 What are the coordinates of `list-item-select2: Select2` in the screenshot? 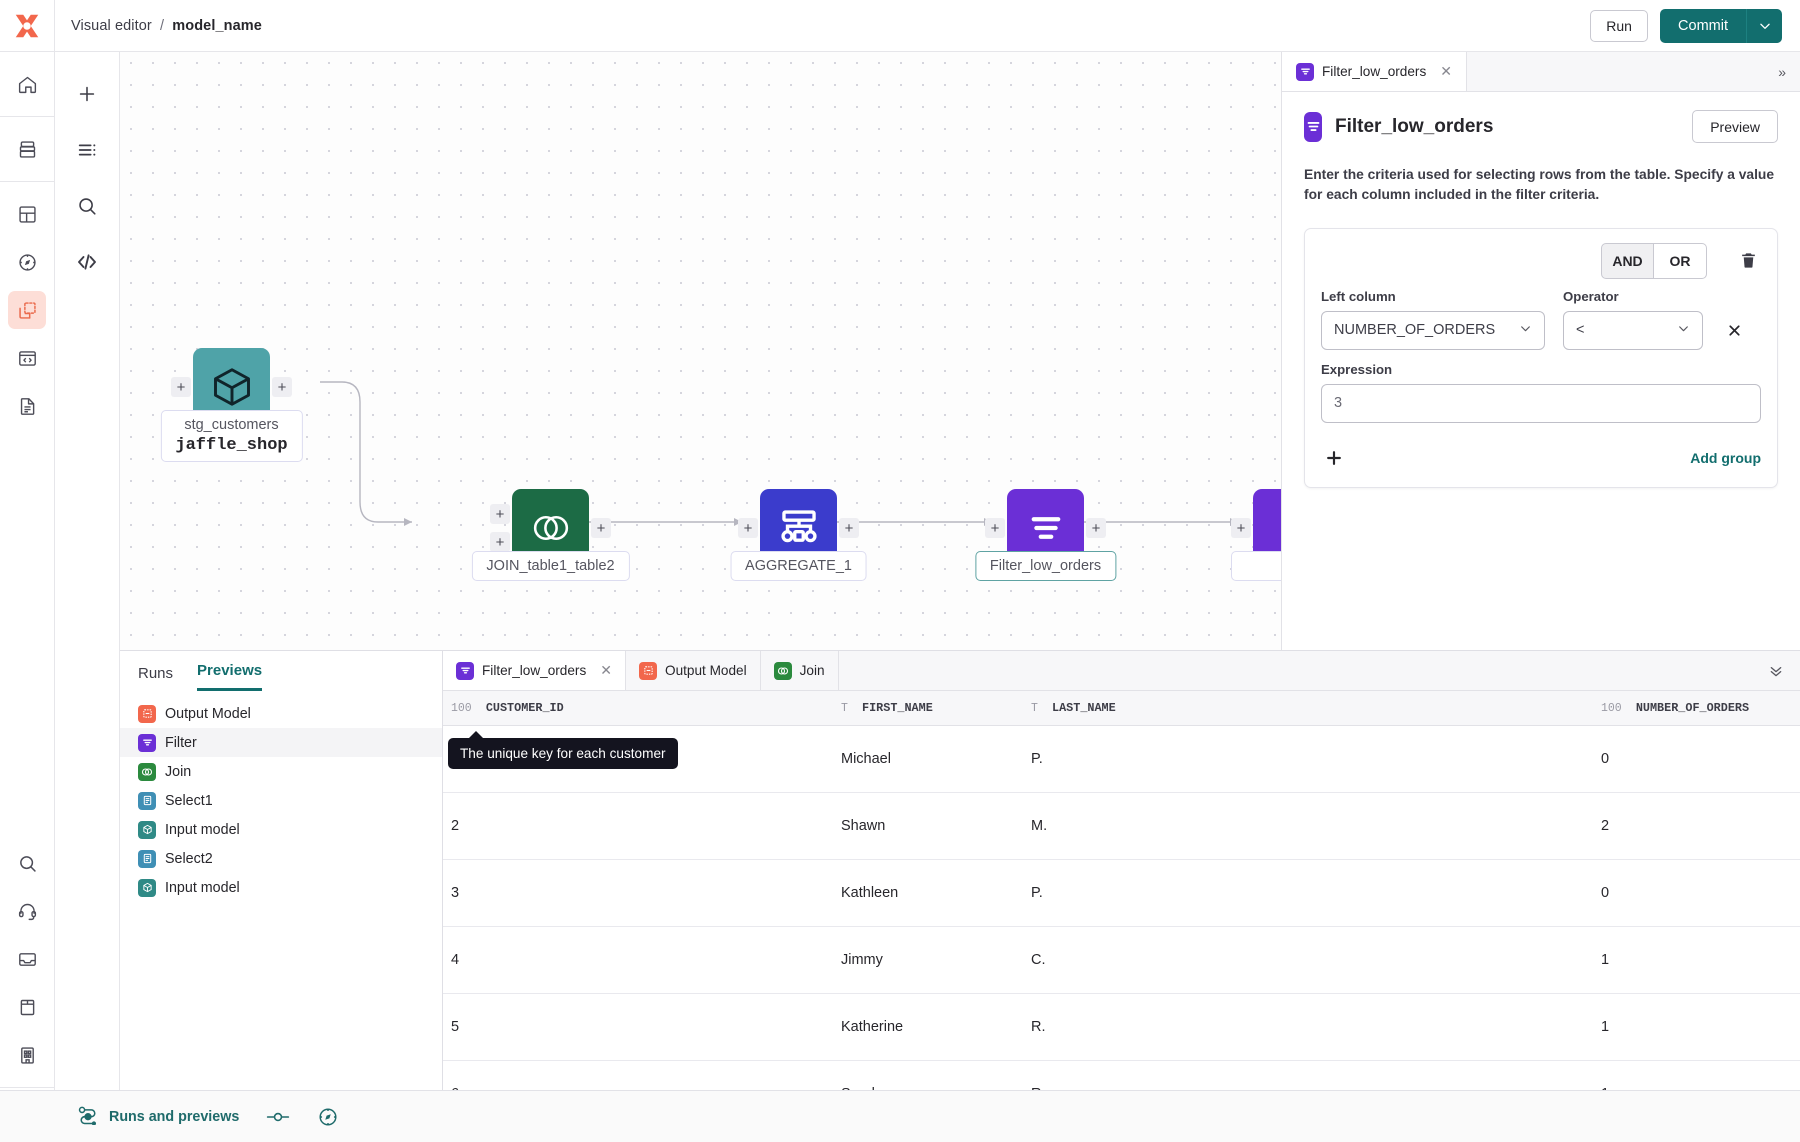 It's located at (281, 858).